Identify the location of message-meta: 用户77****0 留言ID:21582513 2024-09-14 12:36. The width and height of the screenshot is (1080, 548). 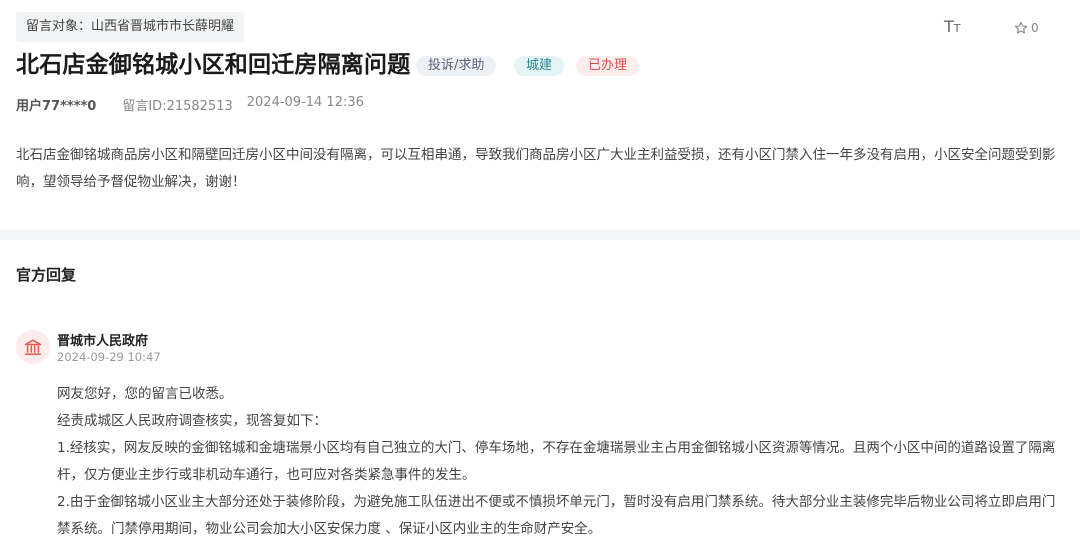
(190, 104).